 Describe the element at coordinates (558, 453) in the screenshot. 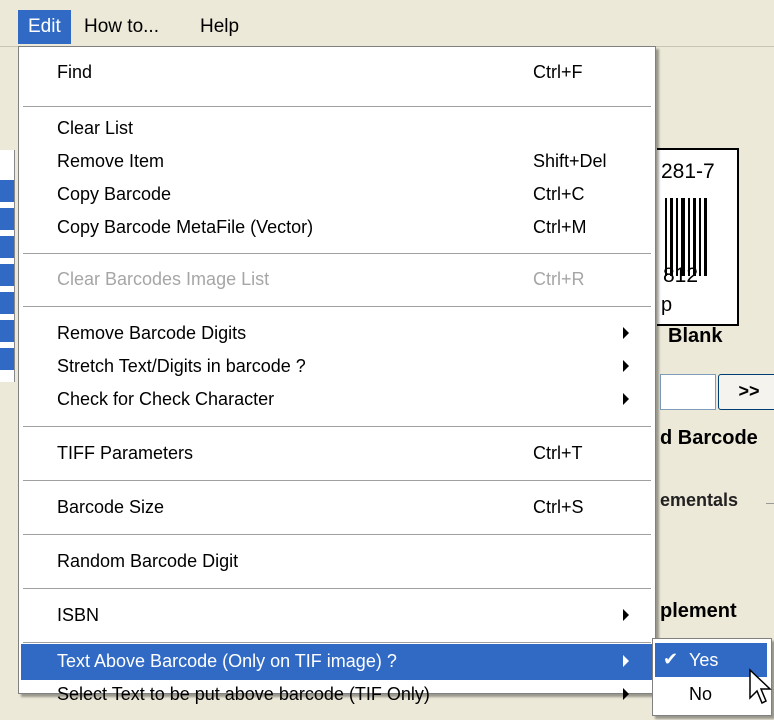

I see `shortcut-label: Ctrl+T` at that location.